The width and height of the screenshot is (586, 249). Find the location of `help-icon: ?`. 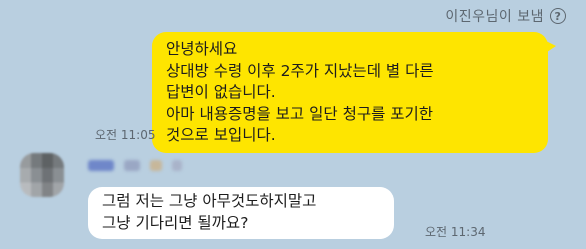

help-icon: ? is located at coordinates (558, 16).